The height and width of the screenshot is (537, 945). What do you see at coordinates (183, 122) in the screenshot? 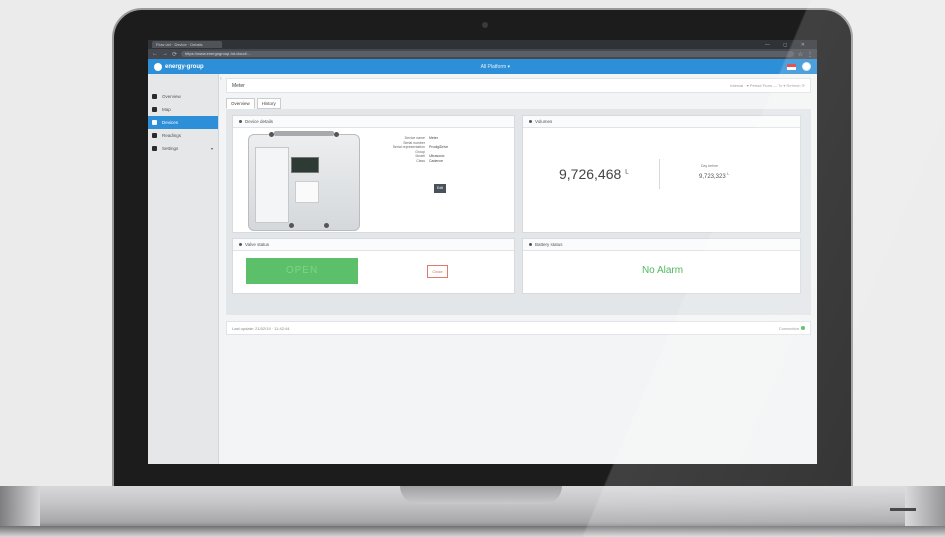
I see `sidebar-item-devices: Devices` at bounding box center [183, 122].